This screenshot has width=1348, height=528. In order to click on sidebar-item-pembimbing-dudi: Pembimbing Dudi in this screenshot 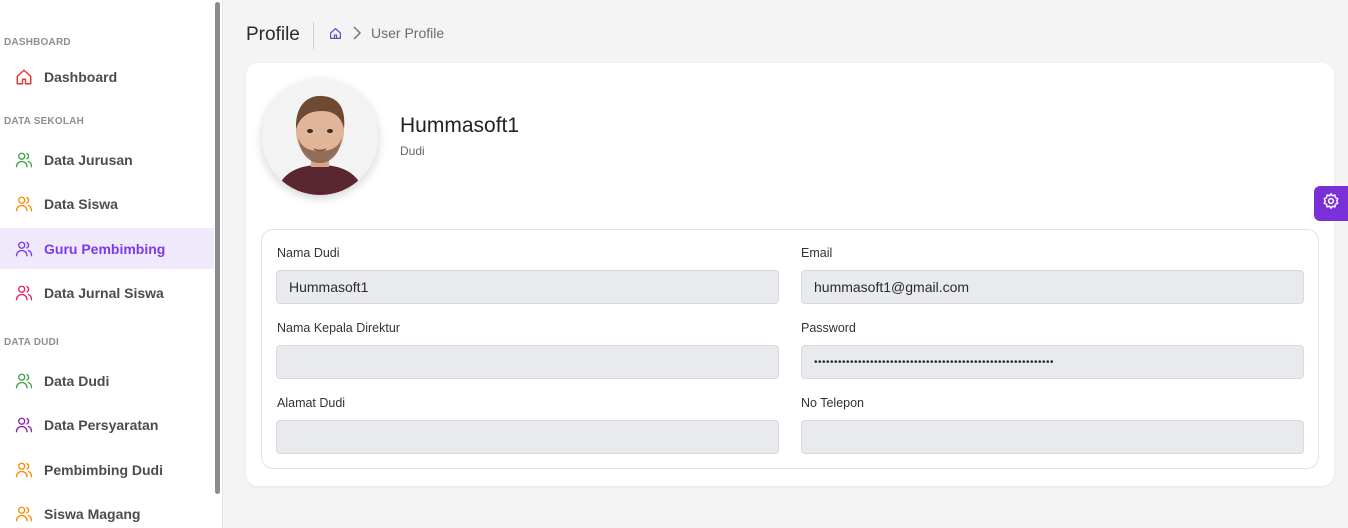, I will do `click(107, 469)`.